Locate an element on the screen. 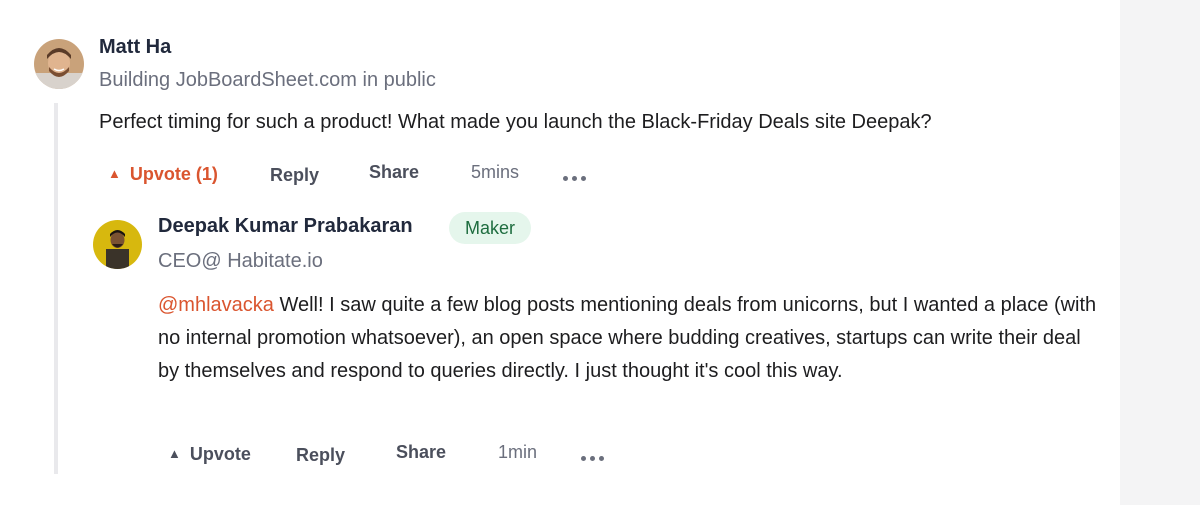 The width and height of the screenshot is (1200, 505). upvote-button: ▲ Upvote (1) is located at coordinates (163, 174).